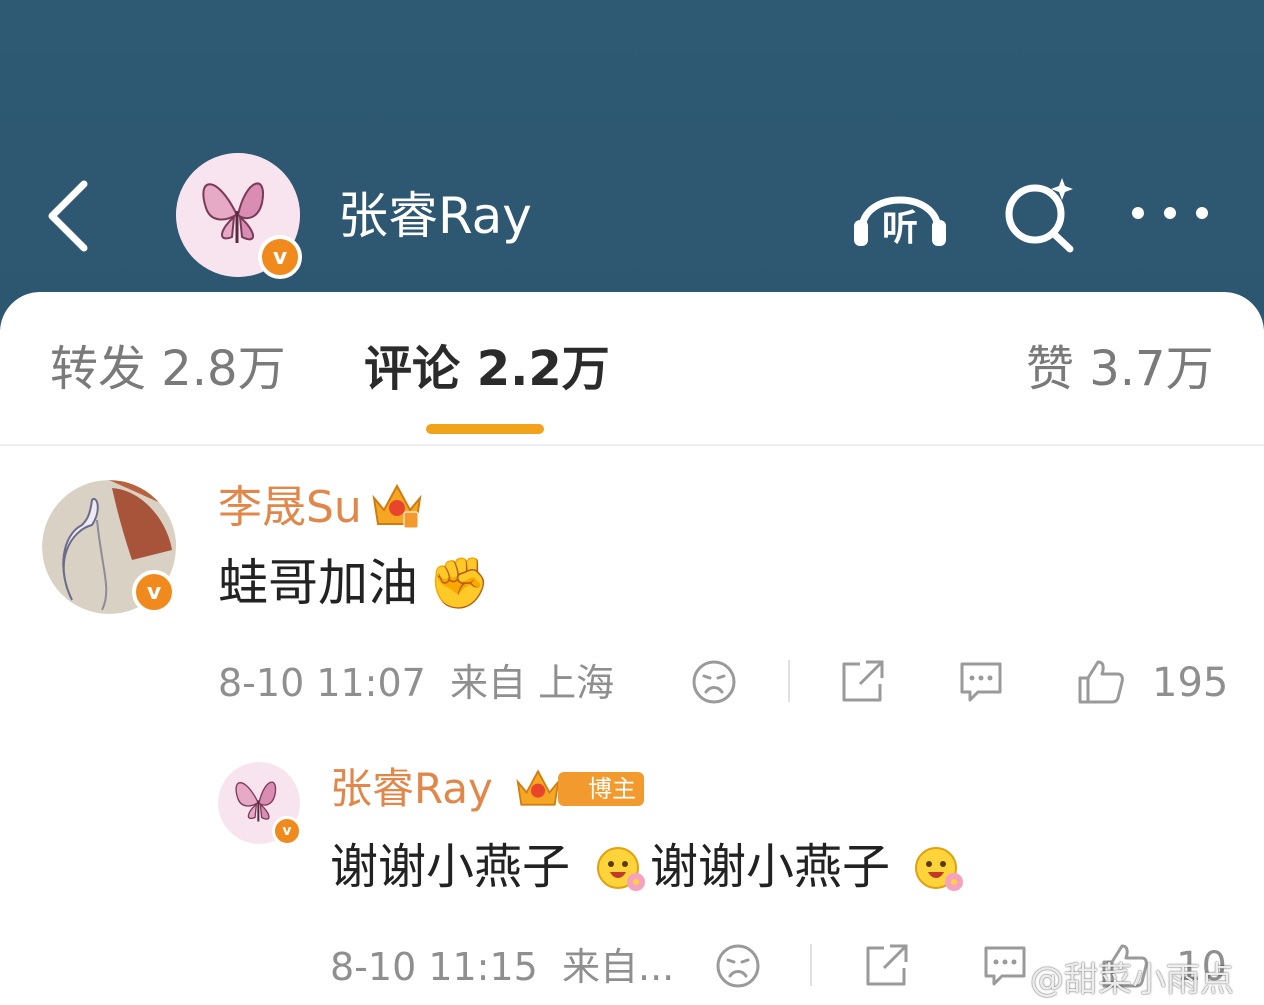  Describe the element at coordinates (450, 867) in the screenshot. I see `reply-text: 谢谢小燕子` at that location.